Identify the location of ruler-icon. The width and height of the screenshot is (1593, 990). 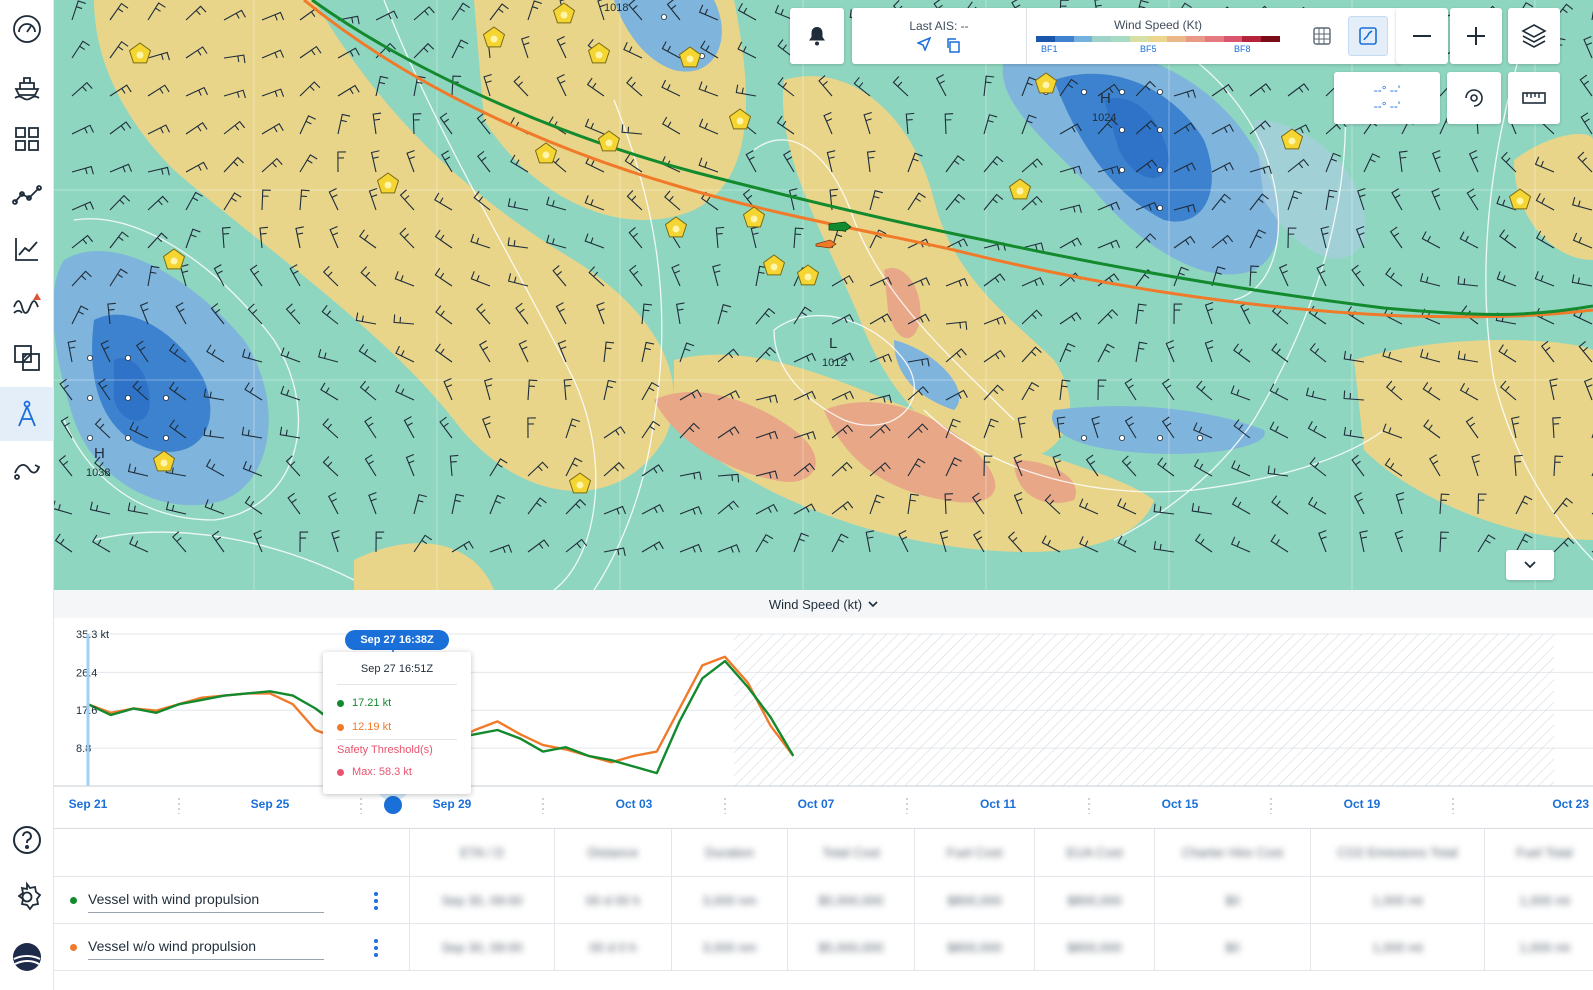
(1534, 98).